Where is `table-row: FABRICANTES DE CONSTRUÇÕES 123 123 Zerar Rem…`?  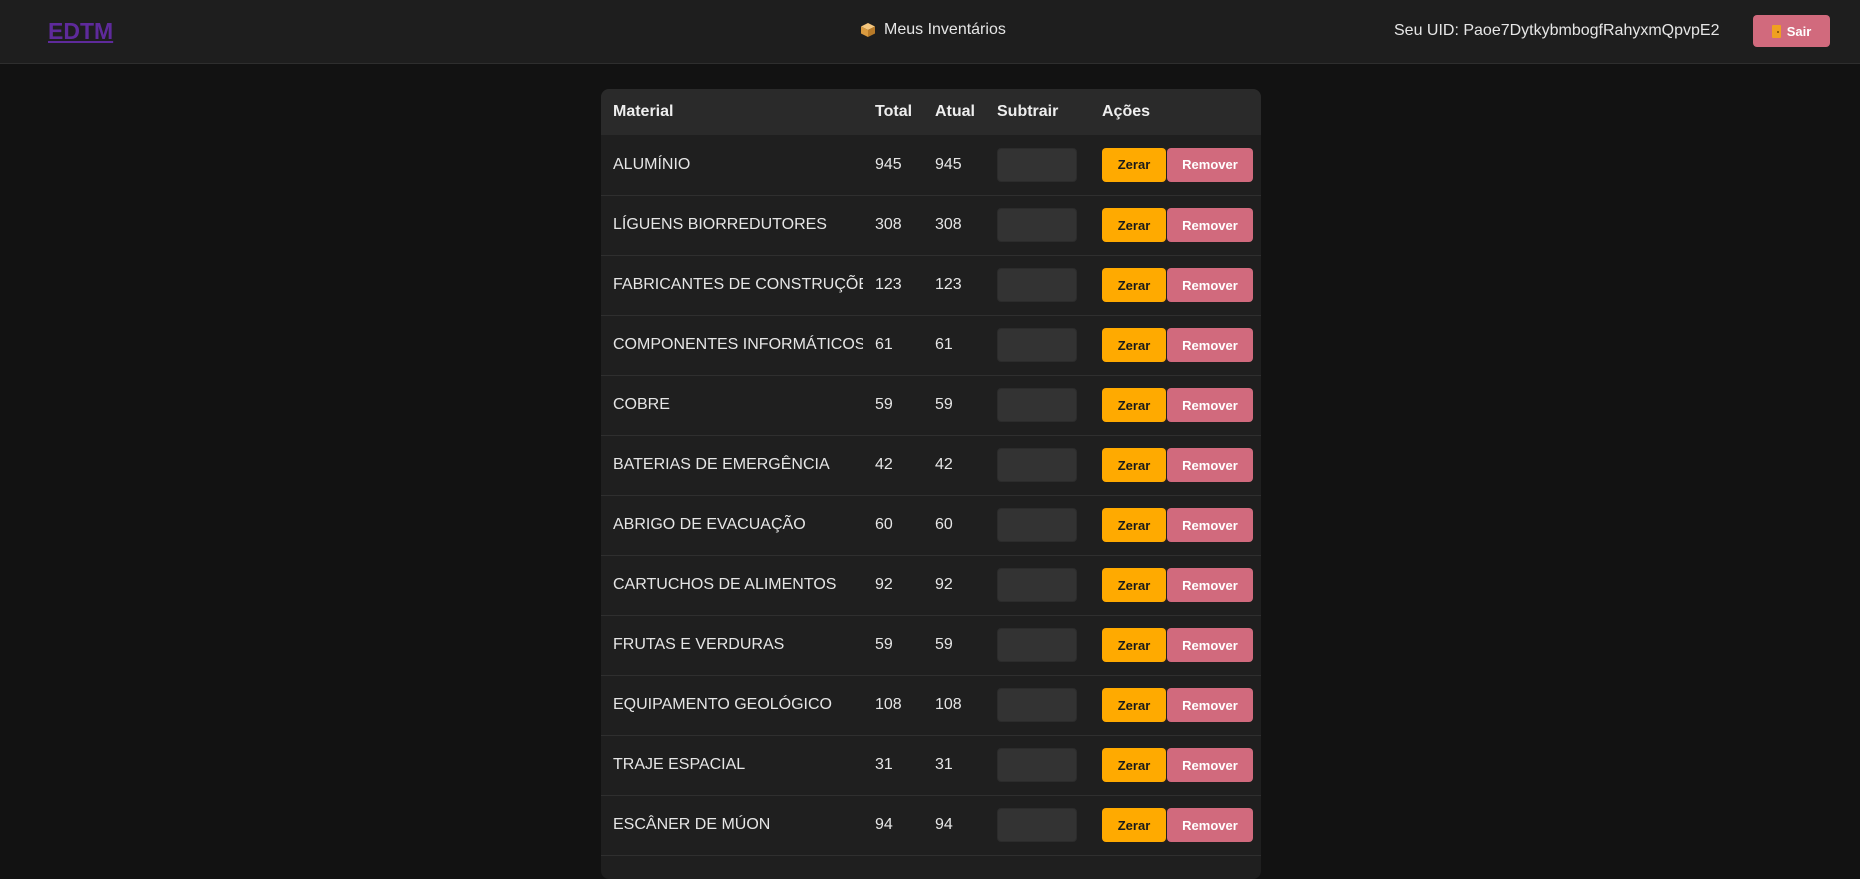
table-row: FABRICANTES DE CONSTRUÇÕES 123 123 Zerar Rem… is located at coordinates (931, 285).